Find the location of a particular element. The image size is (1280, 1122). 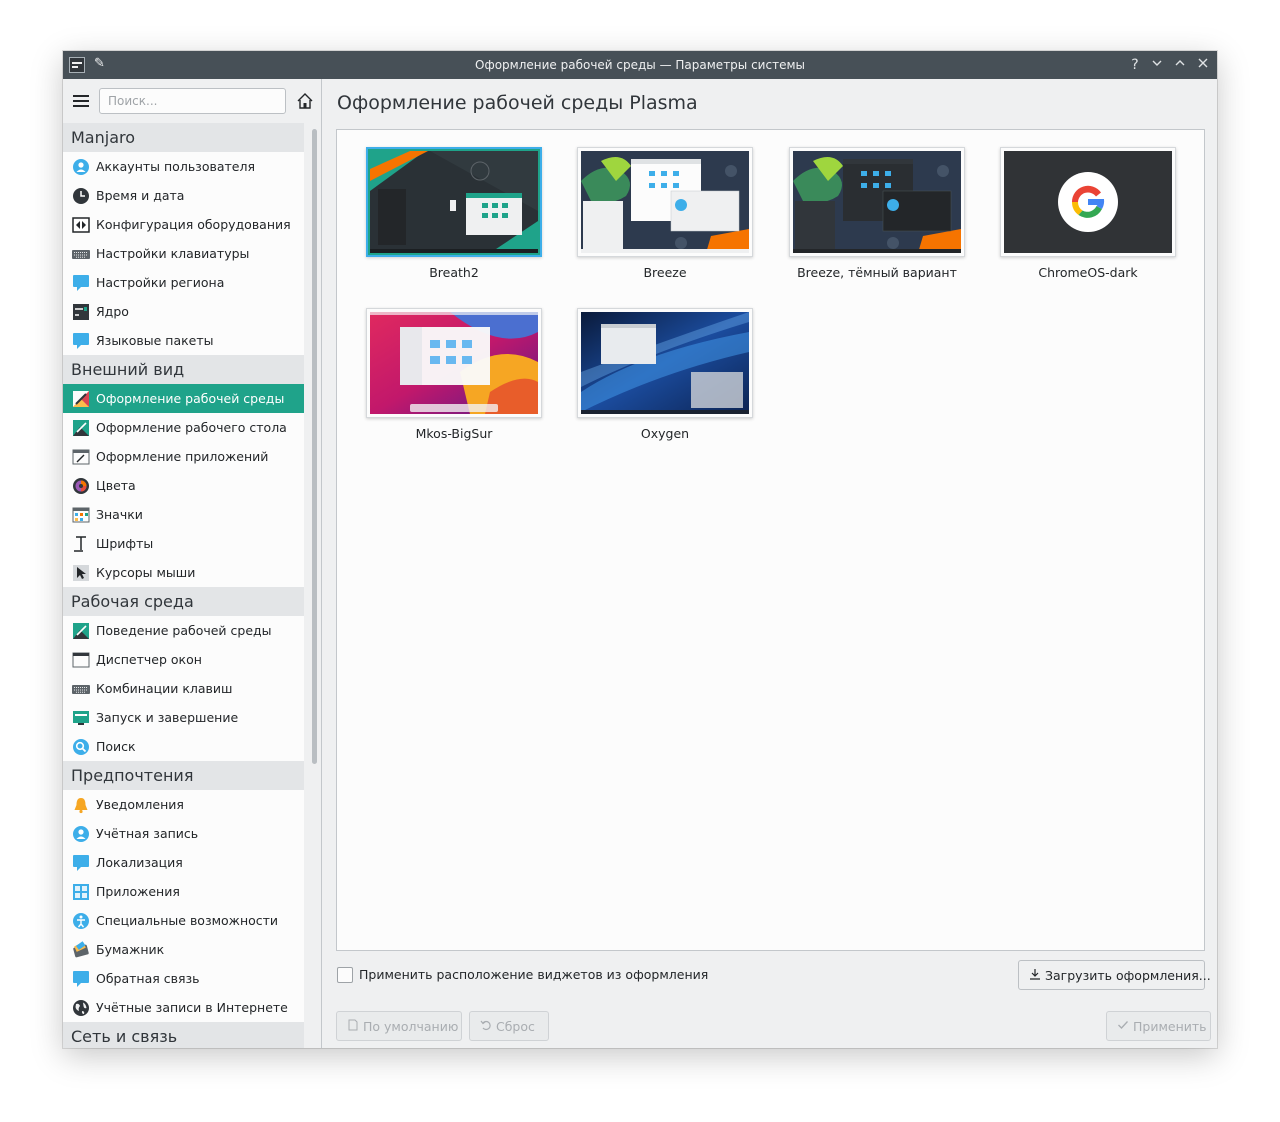

section-header-manjaro: Manjaro is located at coordinates (183, 137).